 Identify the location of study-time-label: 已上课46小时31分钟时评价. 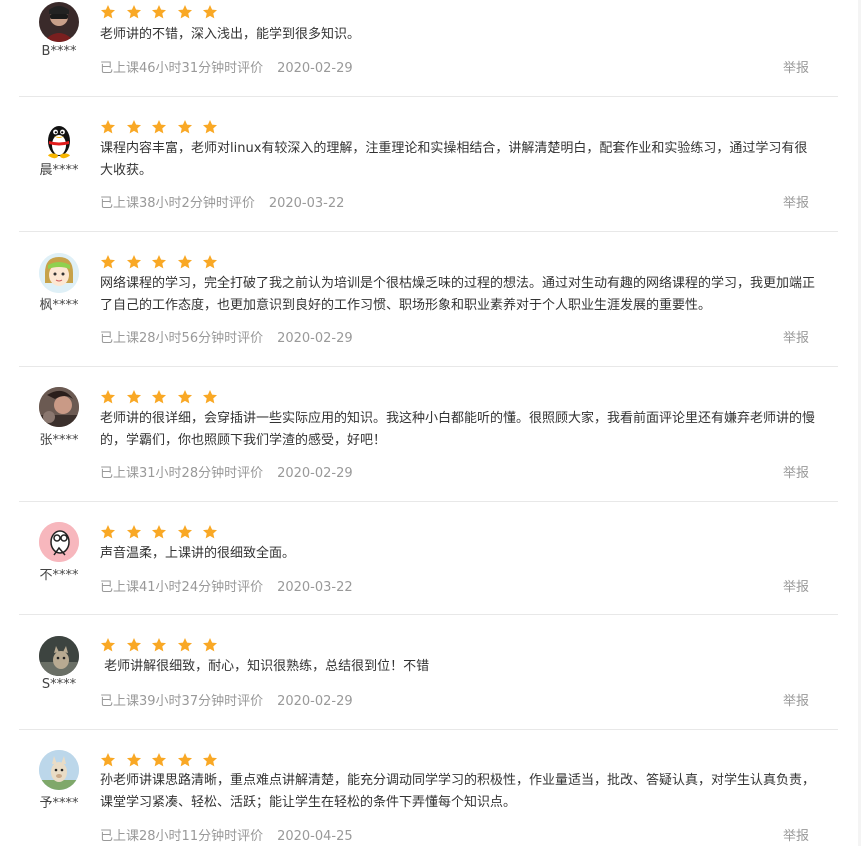
(182, 68).